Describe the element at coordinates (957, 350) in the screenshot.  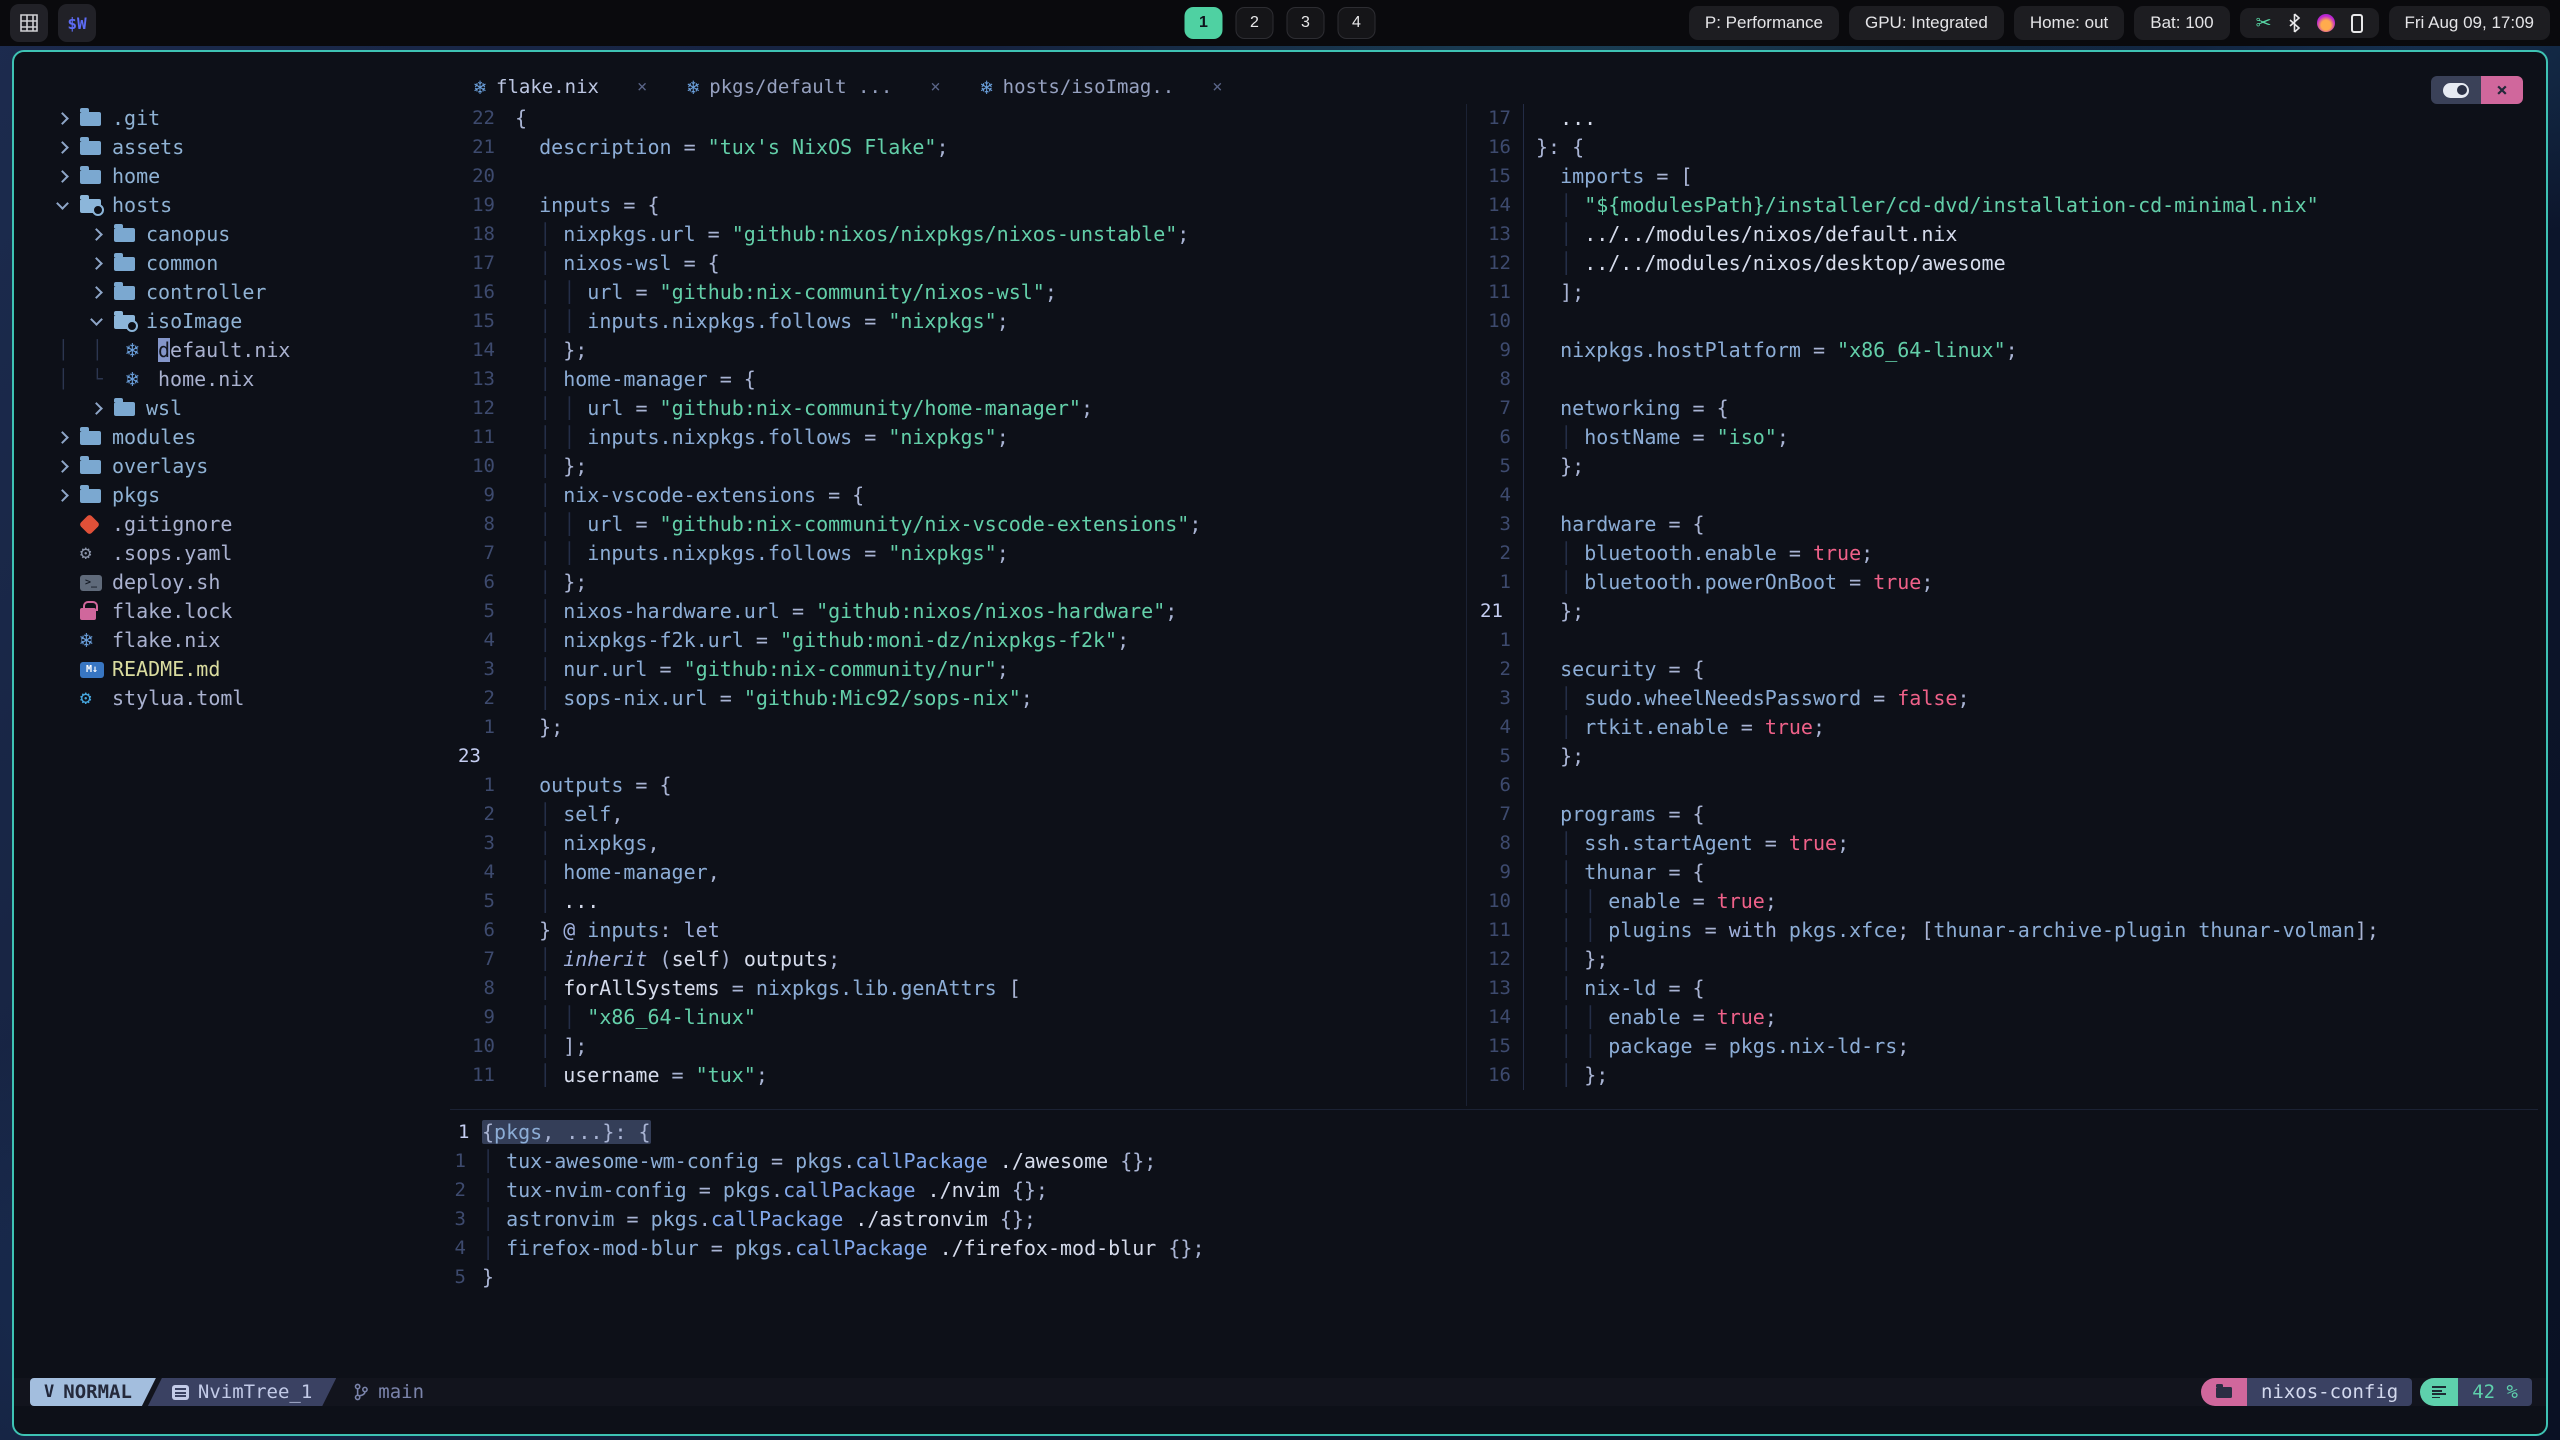
I see `code-line: 14 │ };` at that location.